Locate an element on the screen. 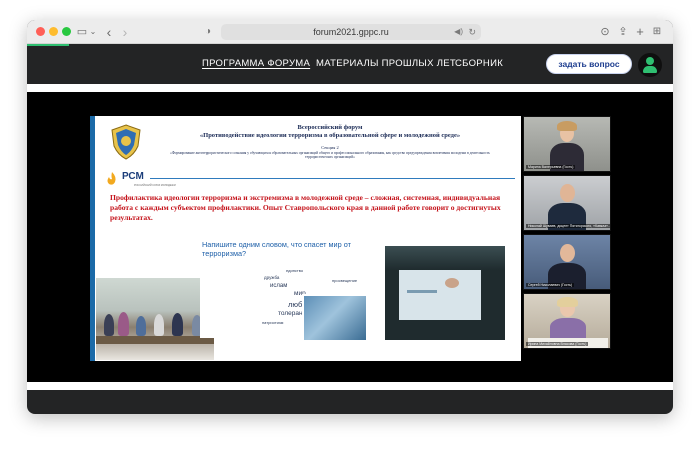 Image resolution: width=700 pixels, height=451 pixels. user-avatar-icon is located at coordinates (650, 65).